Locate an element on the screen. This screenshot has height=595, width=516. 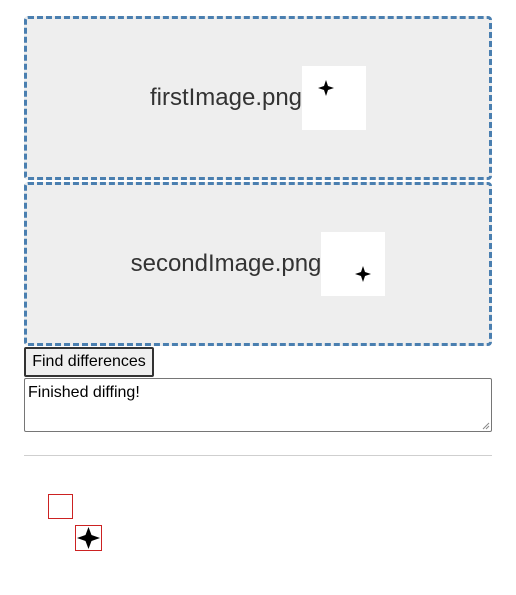
find-differences-button: Find differences is located at coordinates (89, 362).